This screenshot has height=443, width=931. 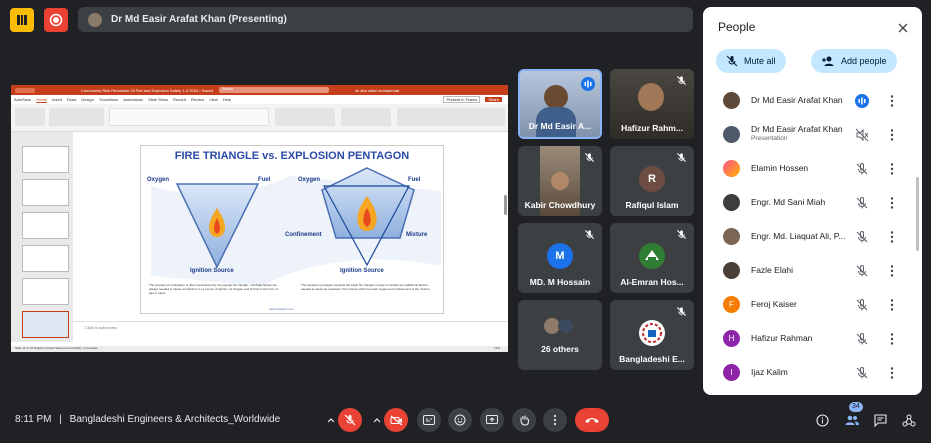 I want to click on participant-row: Dr Md Easir Arafat Khan, so click(x=812, y=101).